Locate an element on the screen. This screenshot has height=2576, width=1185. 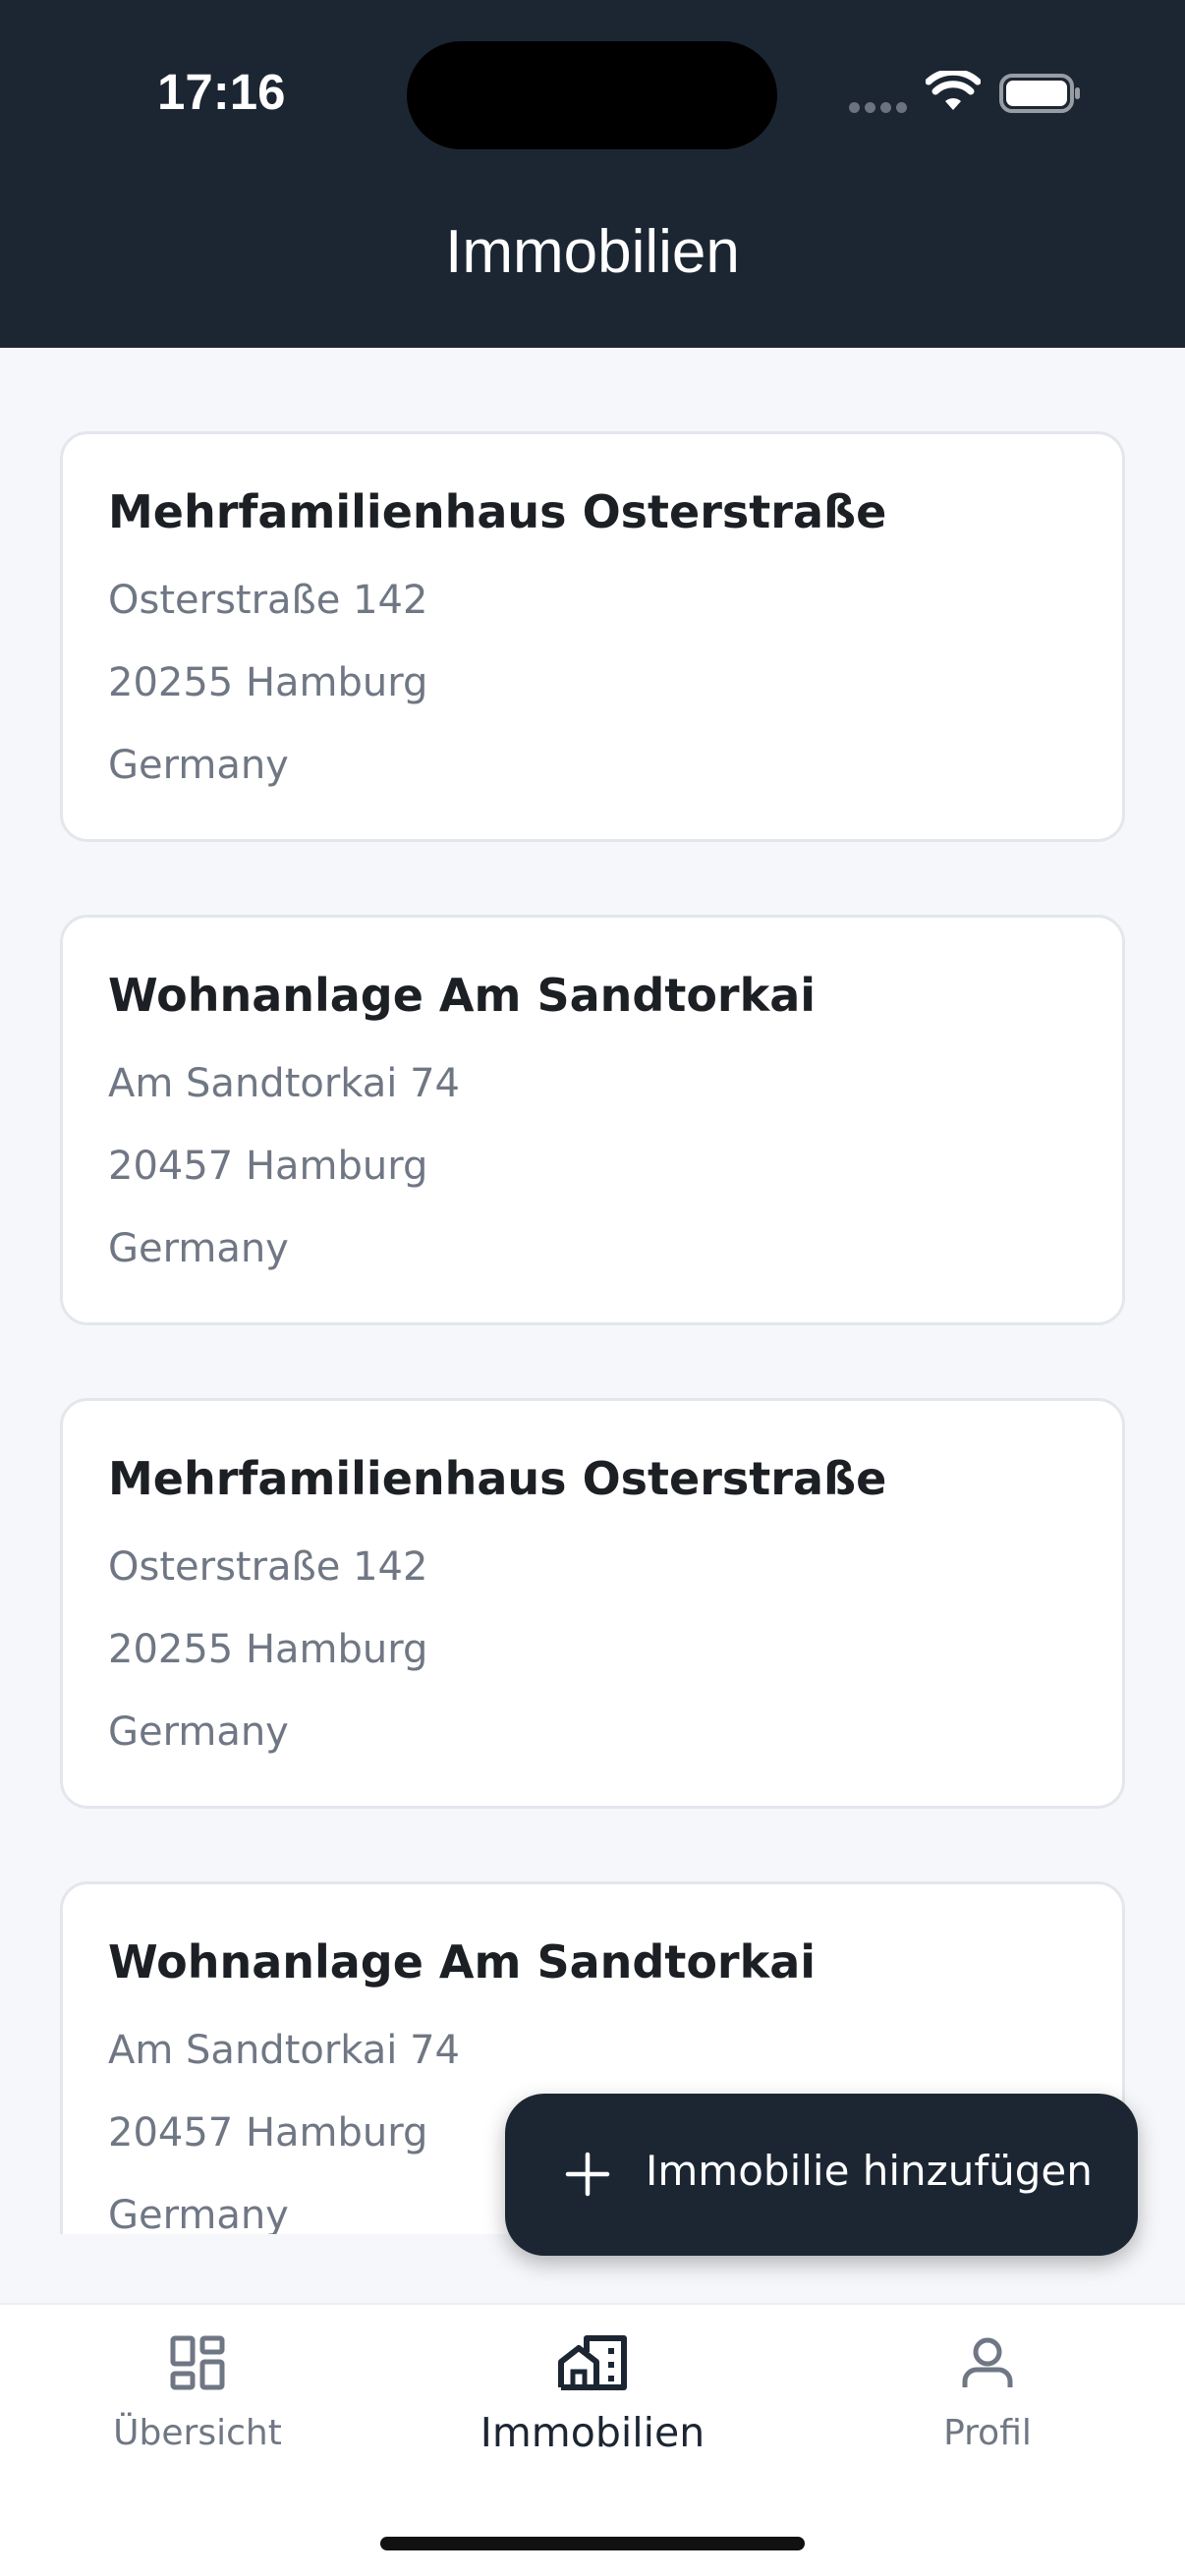
user-icon is located at coordinates (988, 2362).